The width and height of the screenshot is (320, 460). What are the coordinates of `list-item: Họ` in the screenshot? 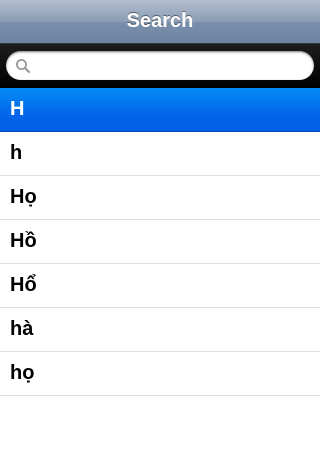 It's located at (160, 198).